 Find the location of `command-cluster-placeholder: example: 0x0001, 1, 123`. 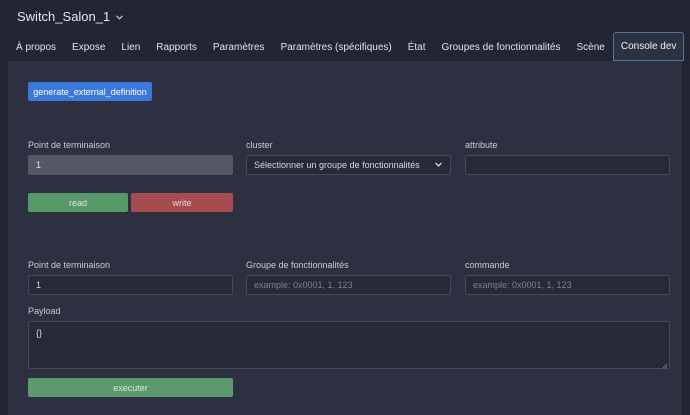

command-cluster-placeholder: example: 0x0001, 1, 123 is located at coordinates (303, 285).